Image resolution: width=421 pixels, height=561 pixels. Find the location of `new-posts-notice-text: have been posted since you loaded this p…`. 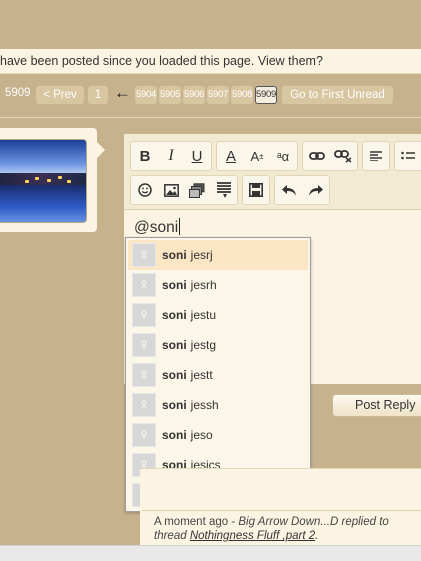

new-posts-notice-text: have been posted since you loaded this p… is located at coordinates (161, 61).